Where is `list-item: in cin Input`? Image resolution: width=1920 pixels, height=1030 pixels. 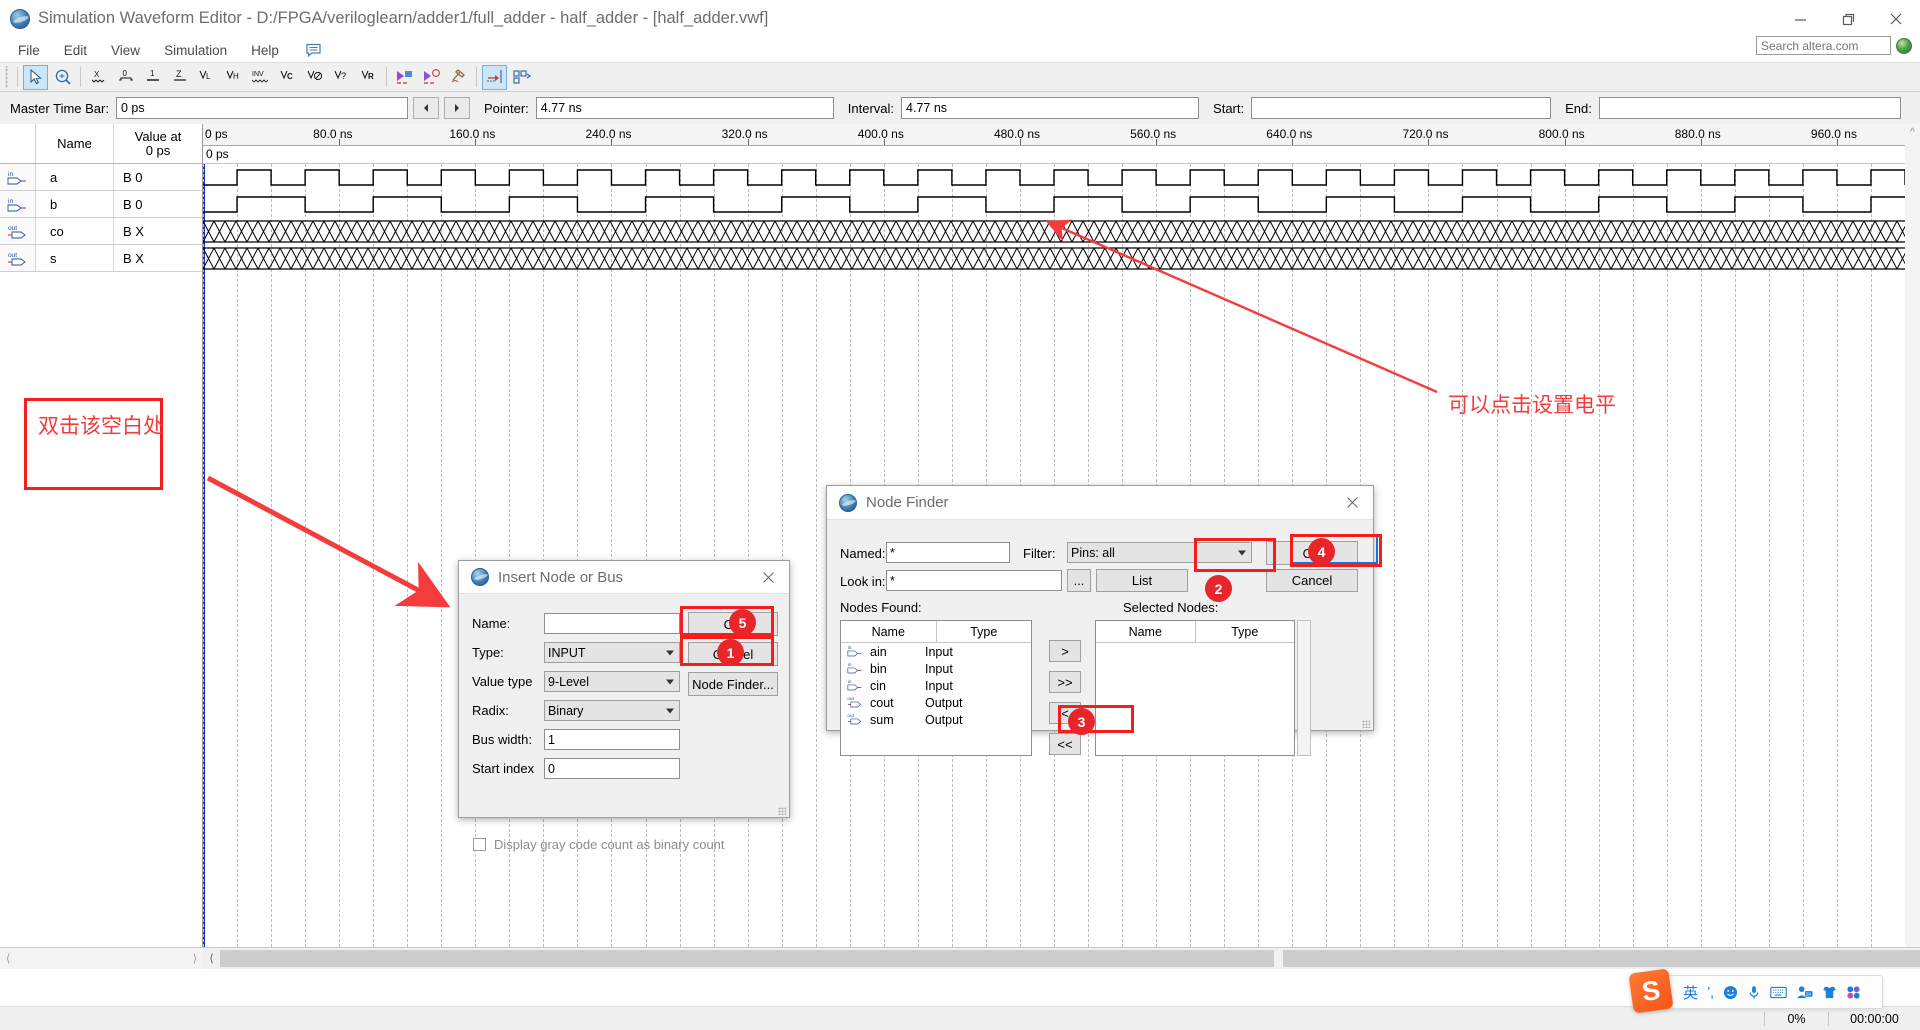
list-item: in cin Input is located at coordinates (936, 685).